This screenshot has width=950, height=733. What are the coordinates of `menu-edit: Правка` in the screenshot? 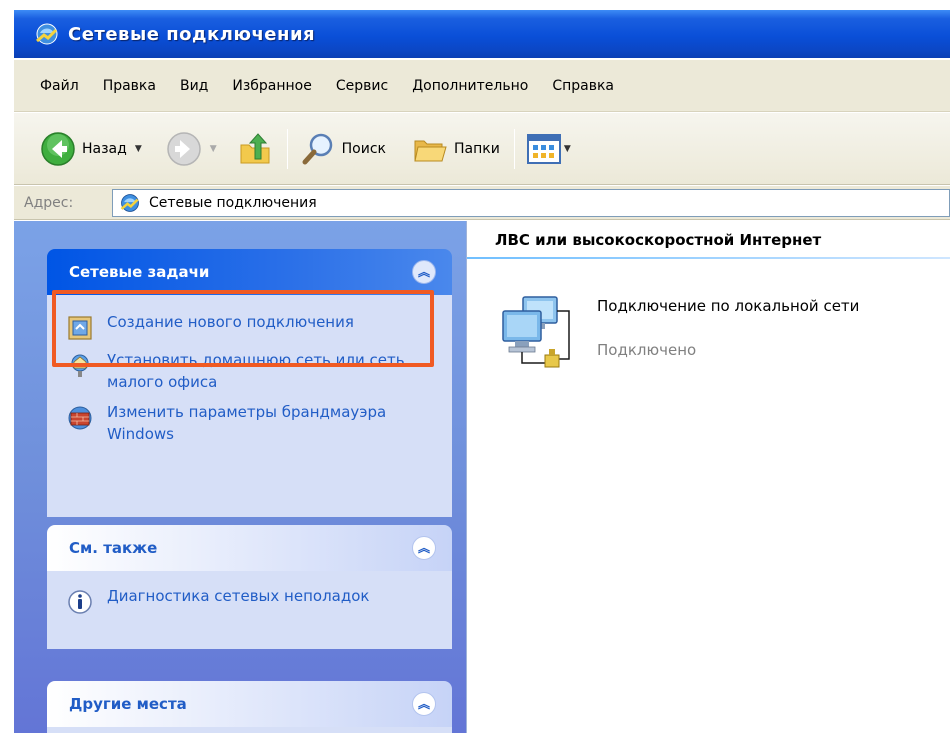 It's located at (129, 86).